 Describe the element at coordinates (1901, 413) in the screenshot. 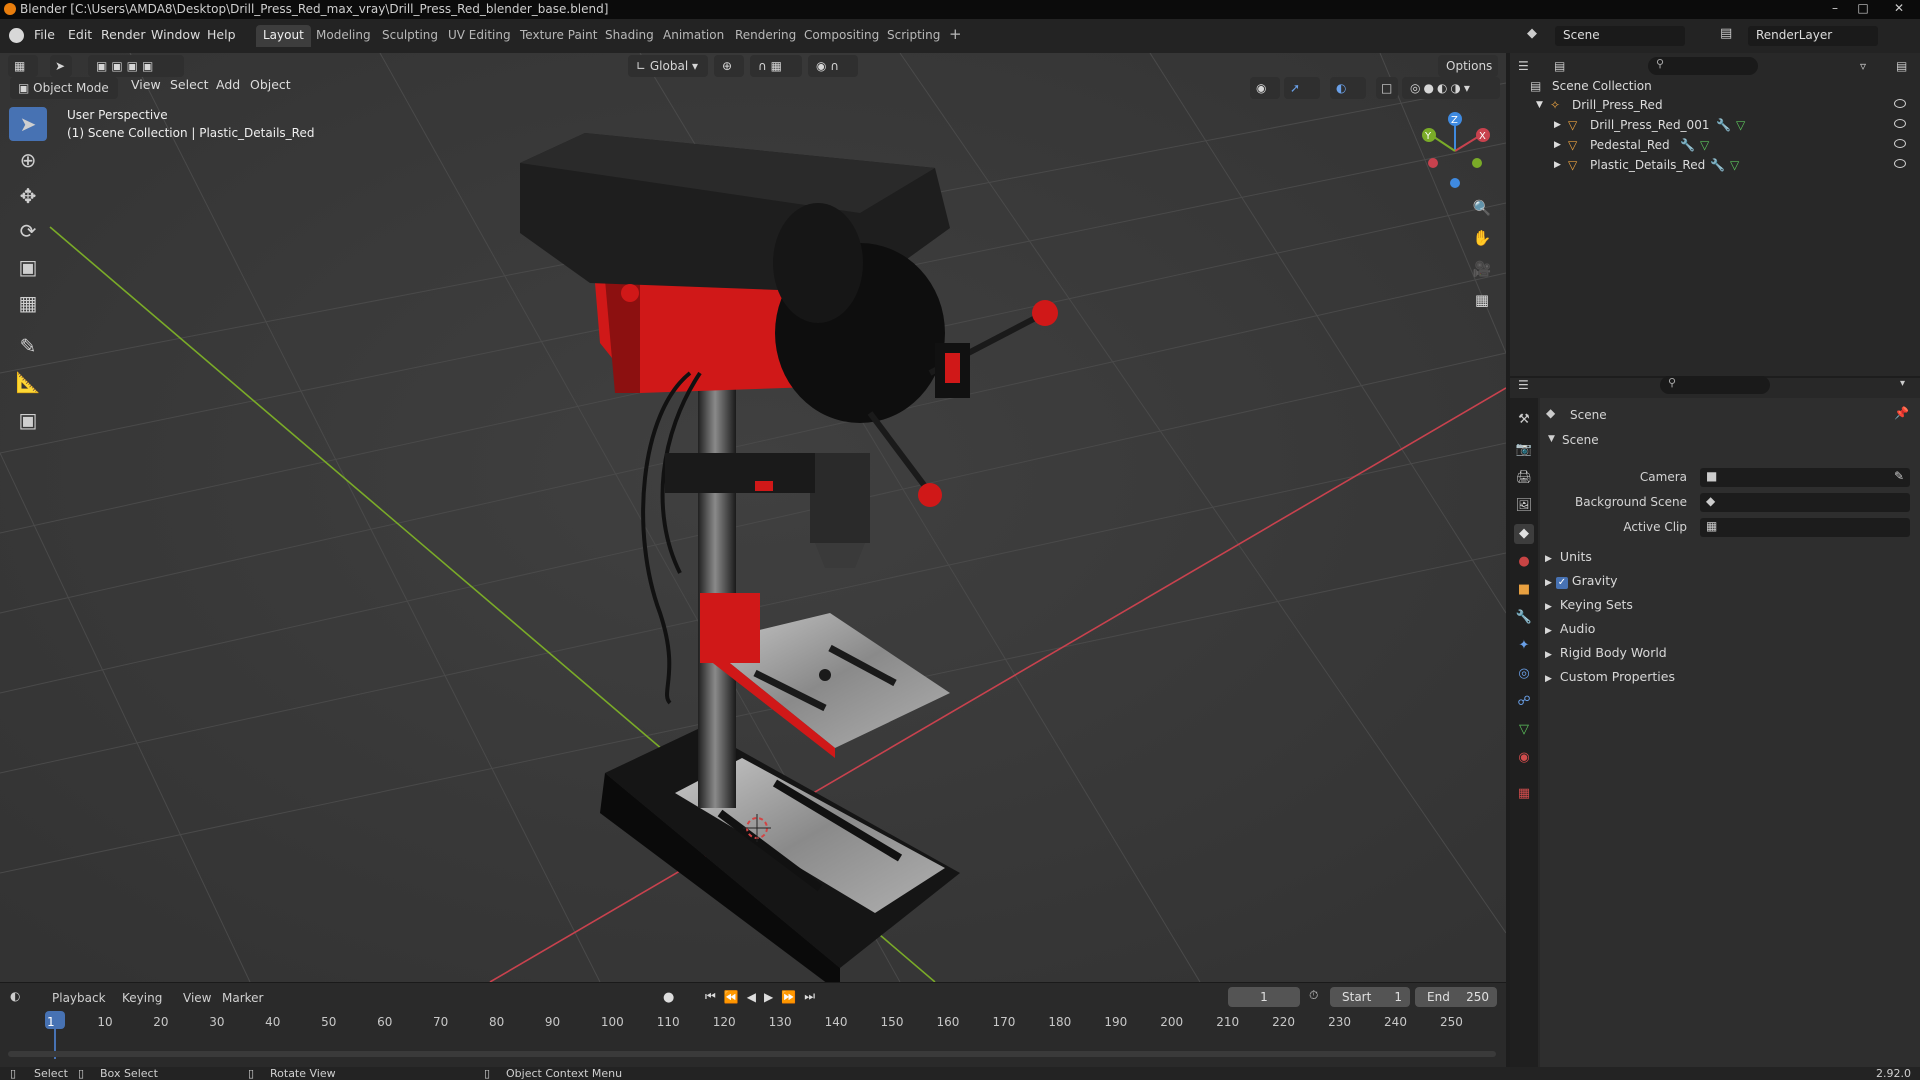

I see `pin-icon: 📌` at that location.